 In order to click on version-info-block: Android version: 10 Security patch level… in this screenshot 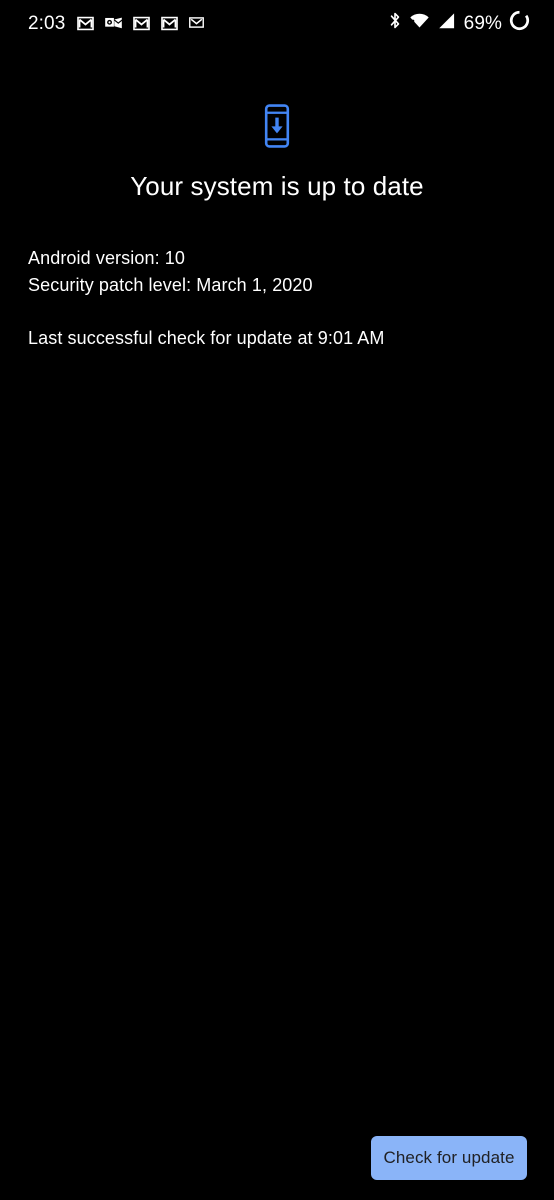, I will do `click(277, 272)`.